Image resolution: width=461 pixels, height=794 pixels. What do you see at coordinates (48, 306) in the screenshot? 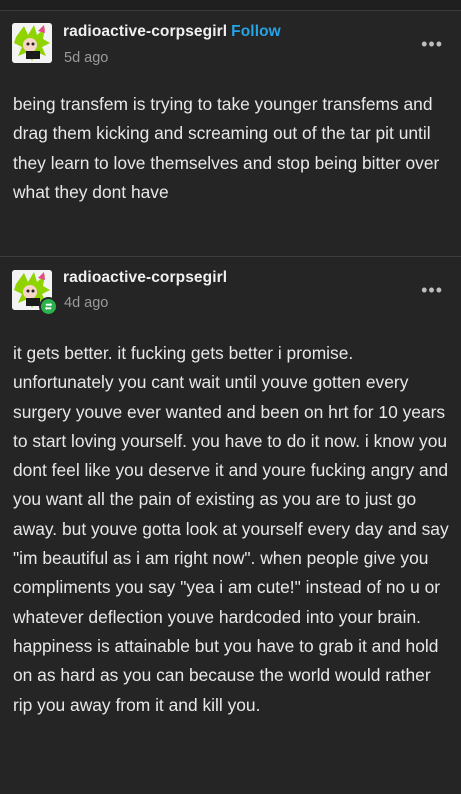
I see `reblog-icon` at bounding box center [48, 306].